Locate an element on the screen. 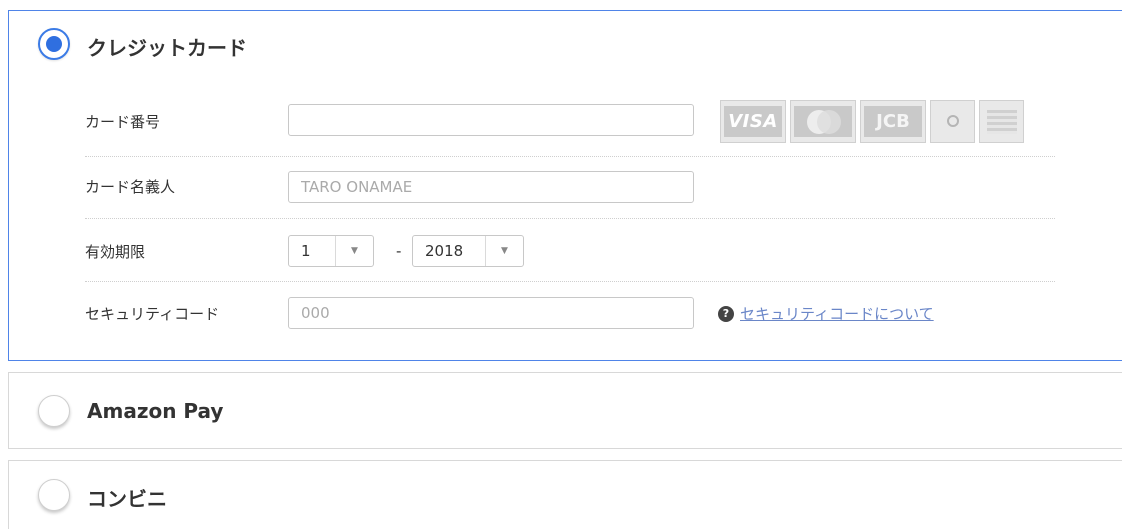  credit-card-radio is located at coordinates (54, 44).